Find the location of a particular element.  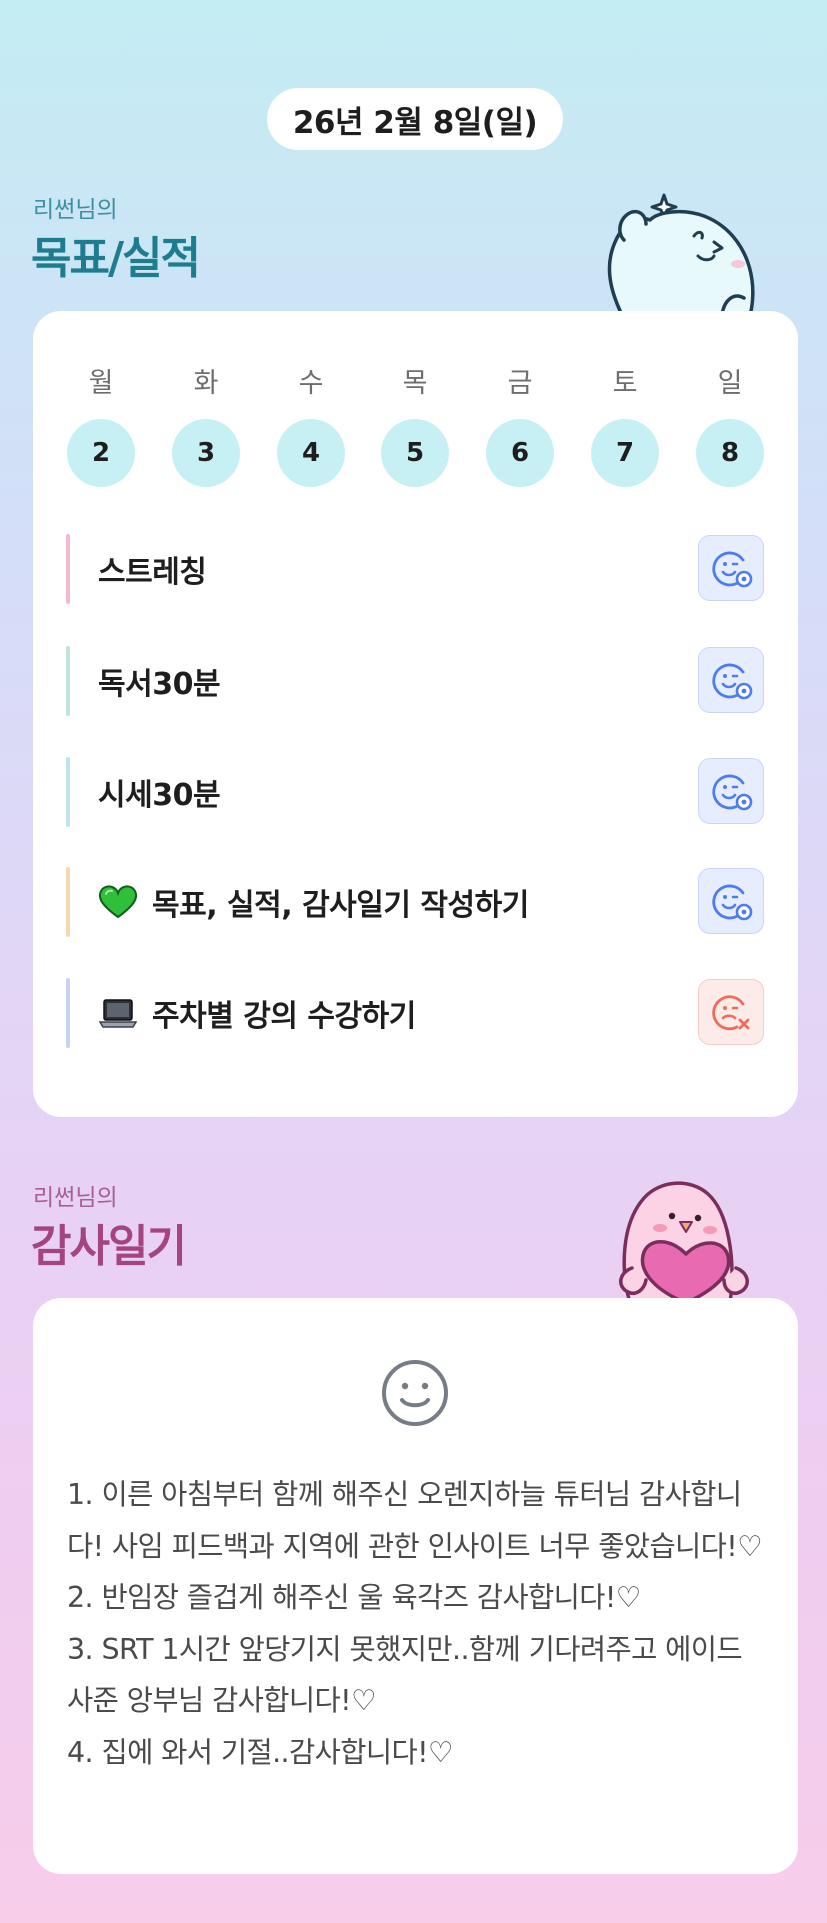

goal-text-row: 목표, 실적, 감사일기 작성하기 is located at coordinates (313, 902).